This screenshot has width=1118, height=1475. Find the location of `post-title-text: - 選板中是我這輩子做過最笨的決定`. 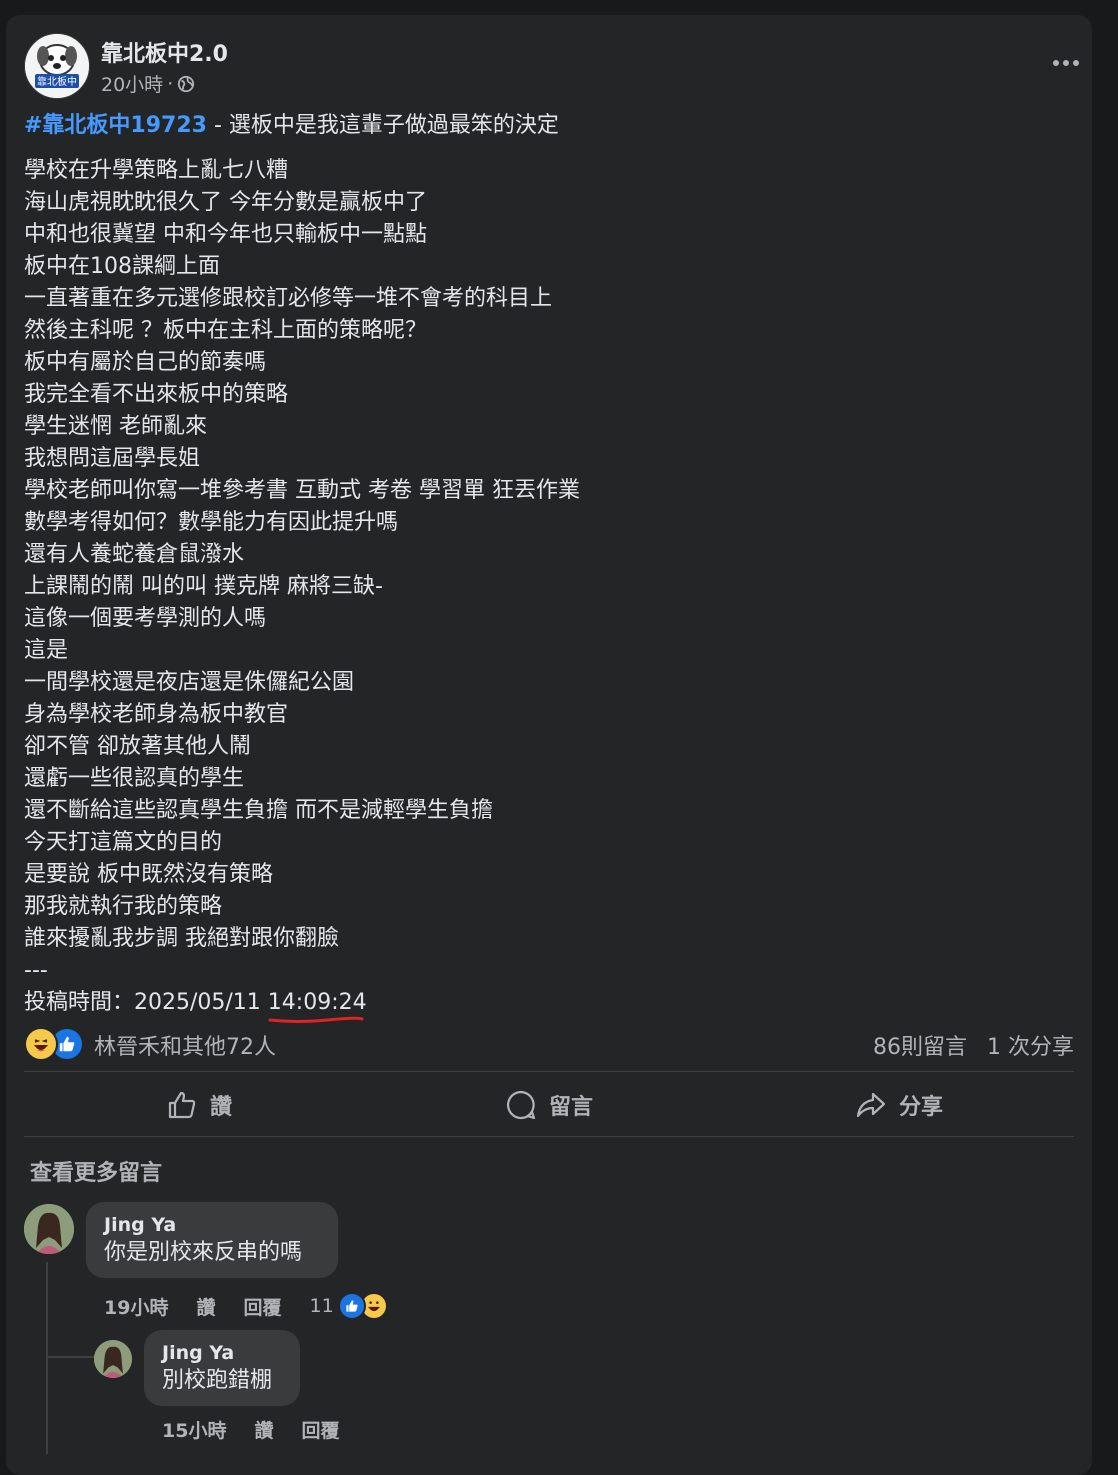

post-title-text: - 選板中是我這輩子做過最笨的決定 is located at coordinates (382, 125).